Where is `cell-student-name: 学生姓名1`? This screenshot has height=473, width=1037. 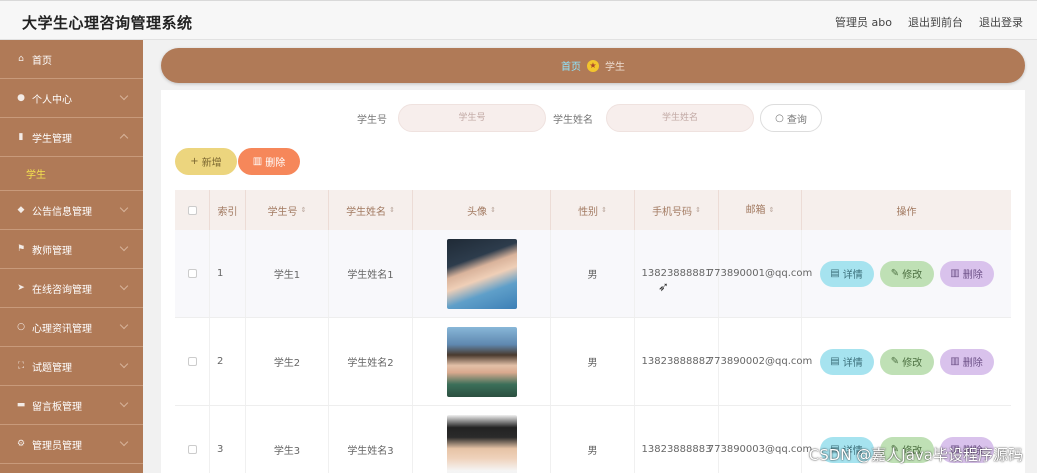
cell-student-name: 学生姓名1 is located at coordinates (371, 273).